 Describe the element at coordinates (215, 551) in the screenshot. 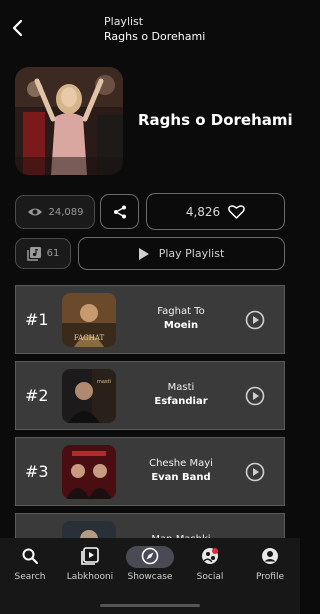

I see `notification-dot` at that location.